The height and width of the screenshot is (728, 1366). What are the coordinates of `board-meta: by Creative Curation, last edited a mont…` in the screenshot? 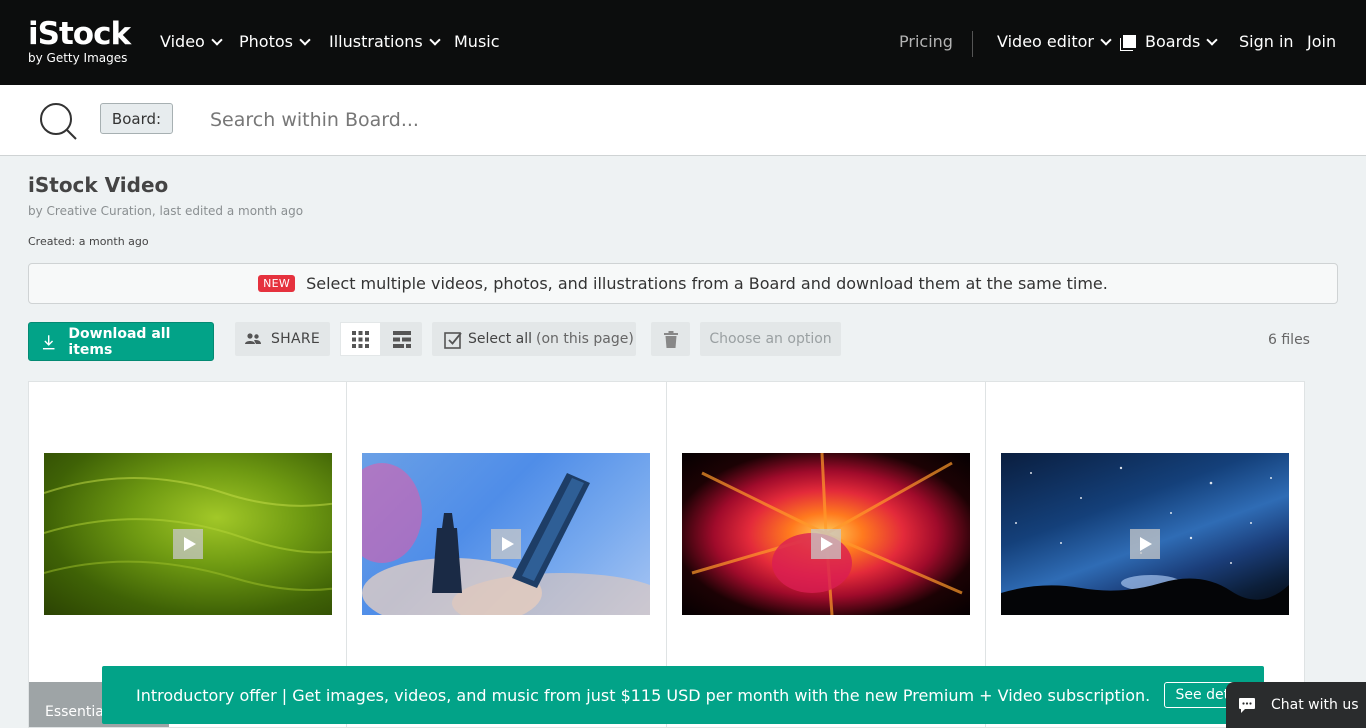 It's located at (166, 211).